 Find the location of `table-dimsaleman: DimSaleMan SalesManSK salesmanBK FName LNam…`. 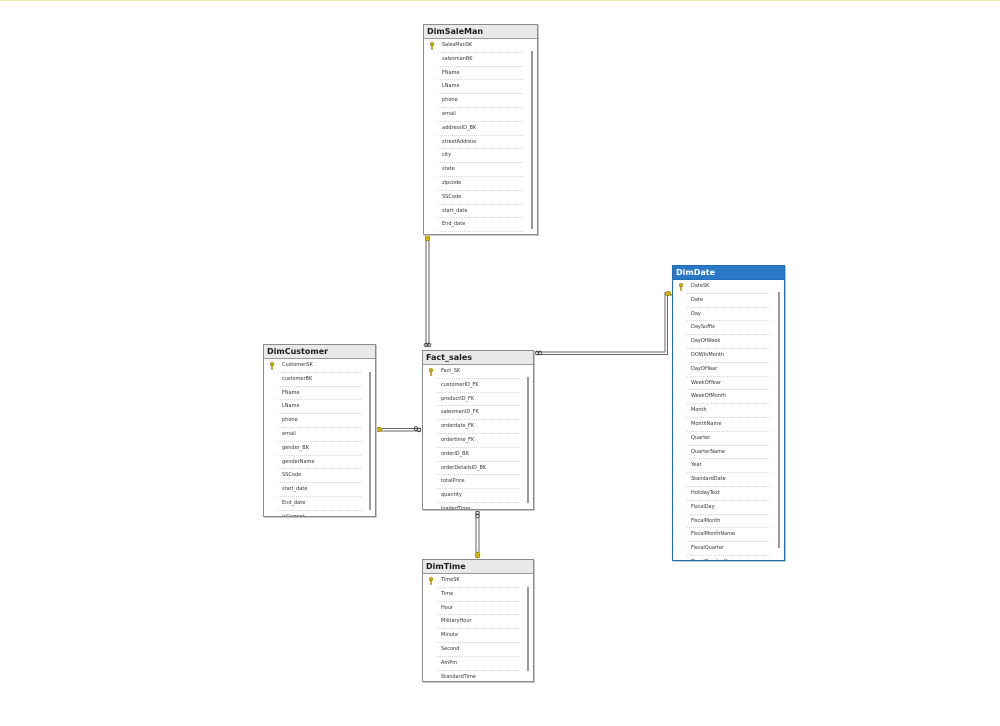

table-dimsaleman: DimSaleMan SalesManSK salesmanBK FName LNam… is located at coordinates (480, 129).